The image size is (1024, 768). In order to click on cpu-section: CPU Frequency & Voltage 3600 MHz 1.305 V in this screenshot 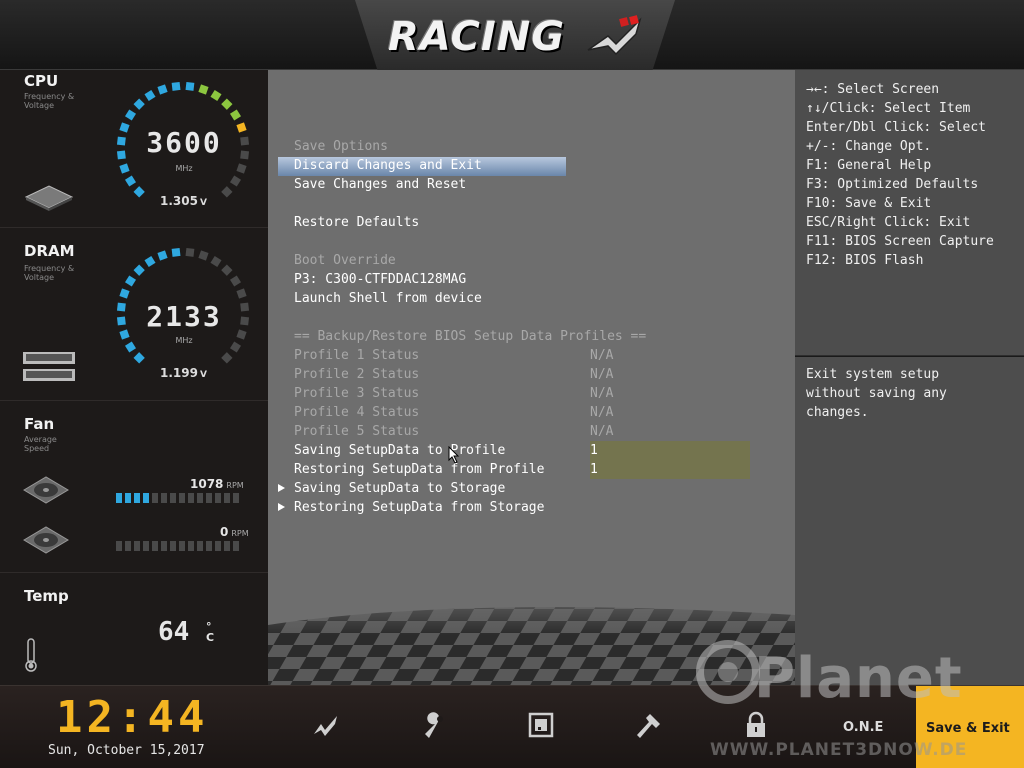, I will do `click(134, 149)`.